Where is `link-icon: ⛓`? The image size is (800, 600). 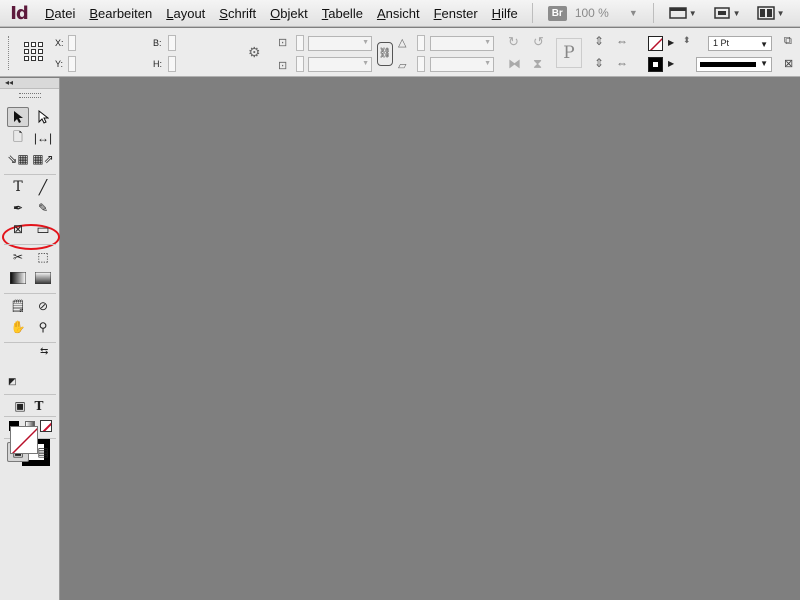
link-icon: ⛓ is located at coordinates (385, 54).